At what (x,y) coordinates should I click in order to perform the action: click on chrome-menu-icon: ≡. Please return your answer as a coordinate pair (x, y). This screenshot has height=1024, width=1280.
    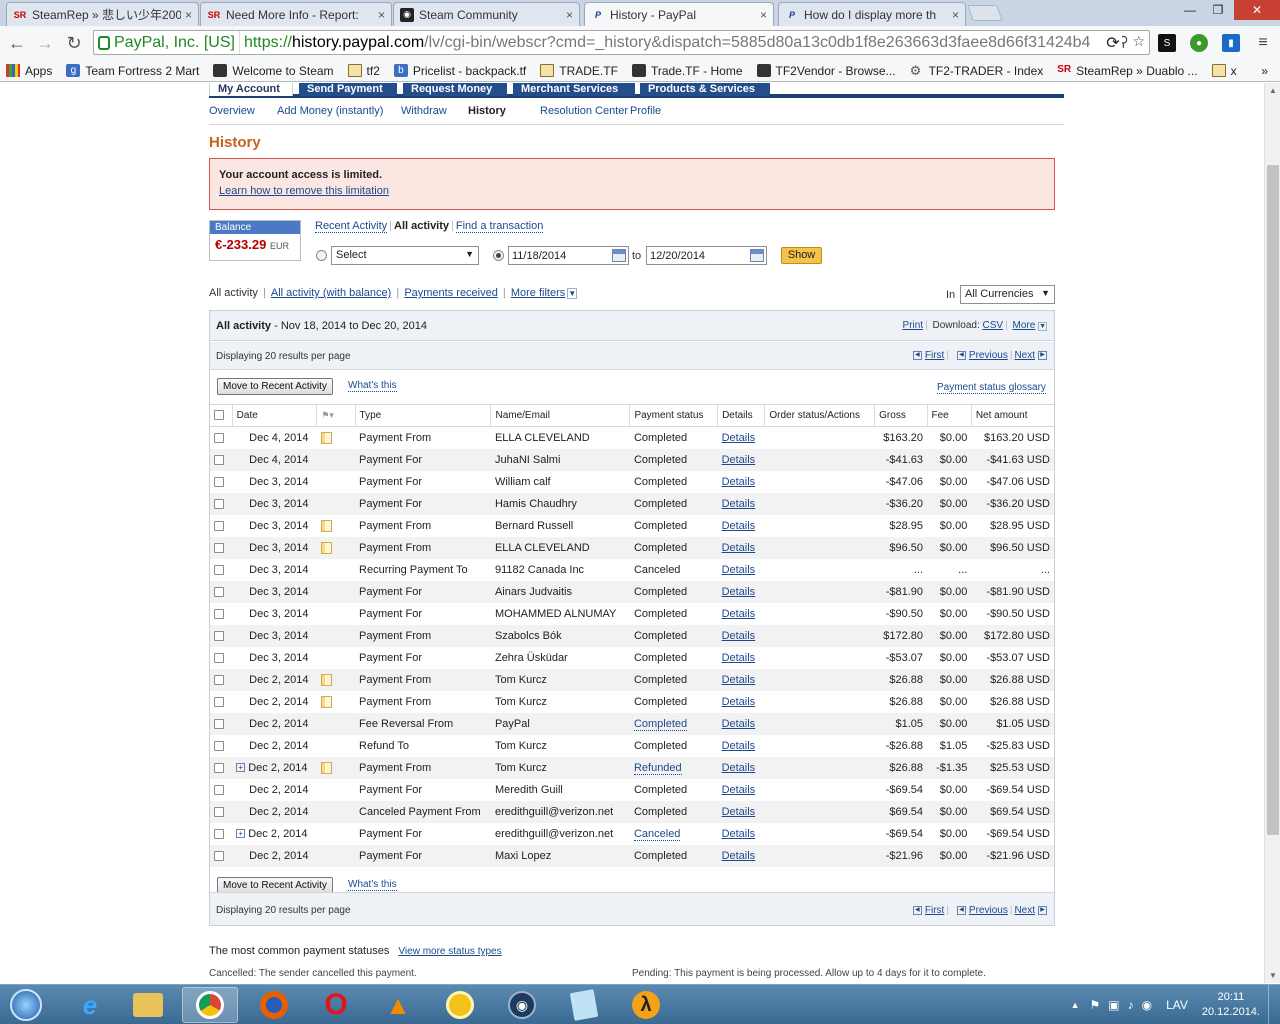
    Looking at the image, I should click on (1263, 43).